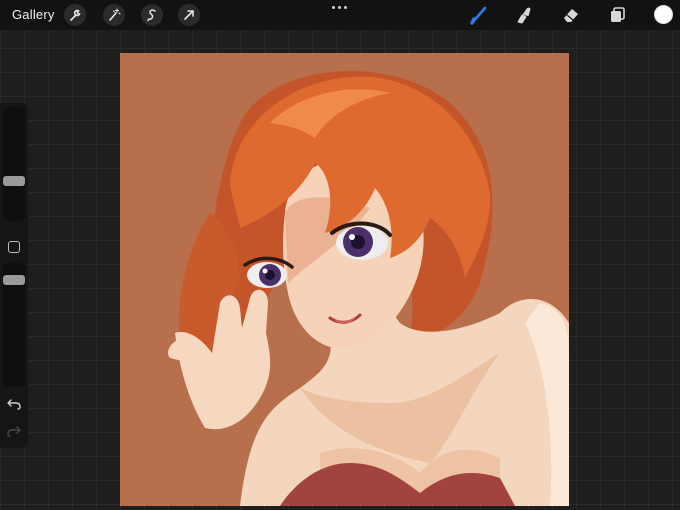 Image resolution: width=680 pixels, height=510 pixels. What do you see at coordinates (617, 15) in the screenshot?
I see `layers-icon` at bounding box center [617, 15].